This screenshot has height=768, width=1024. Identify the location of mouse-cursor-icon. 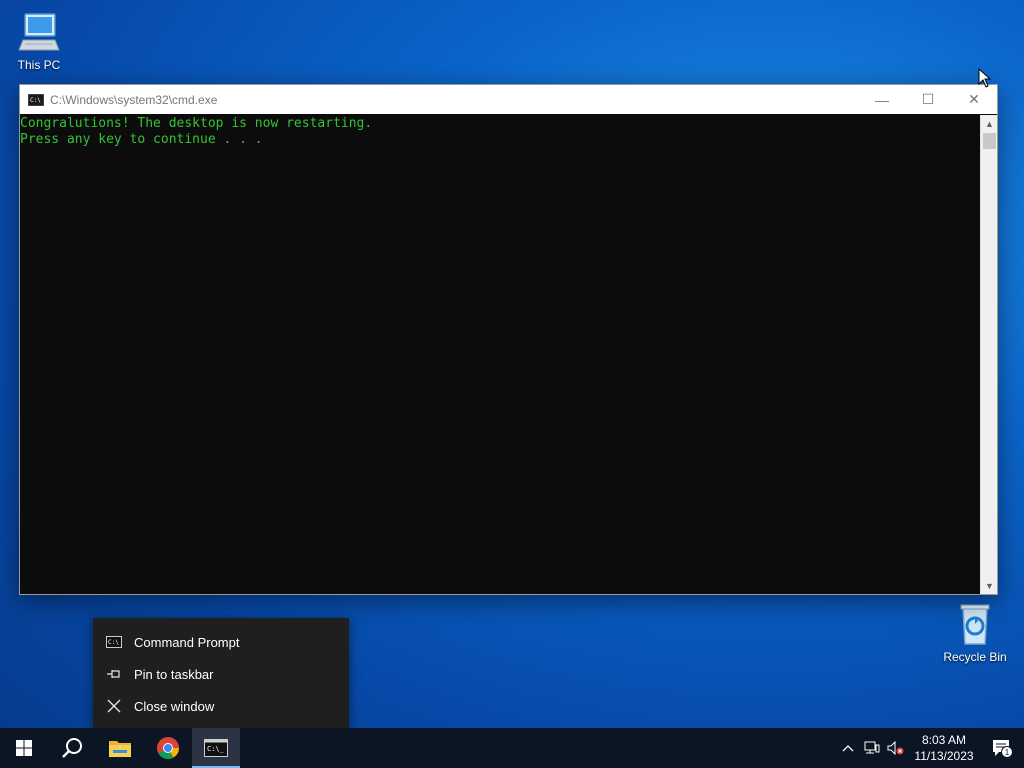
(985, 78).